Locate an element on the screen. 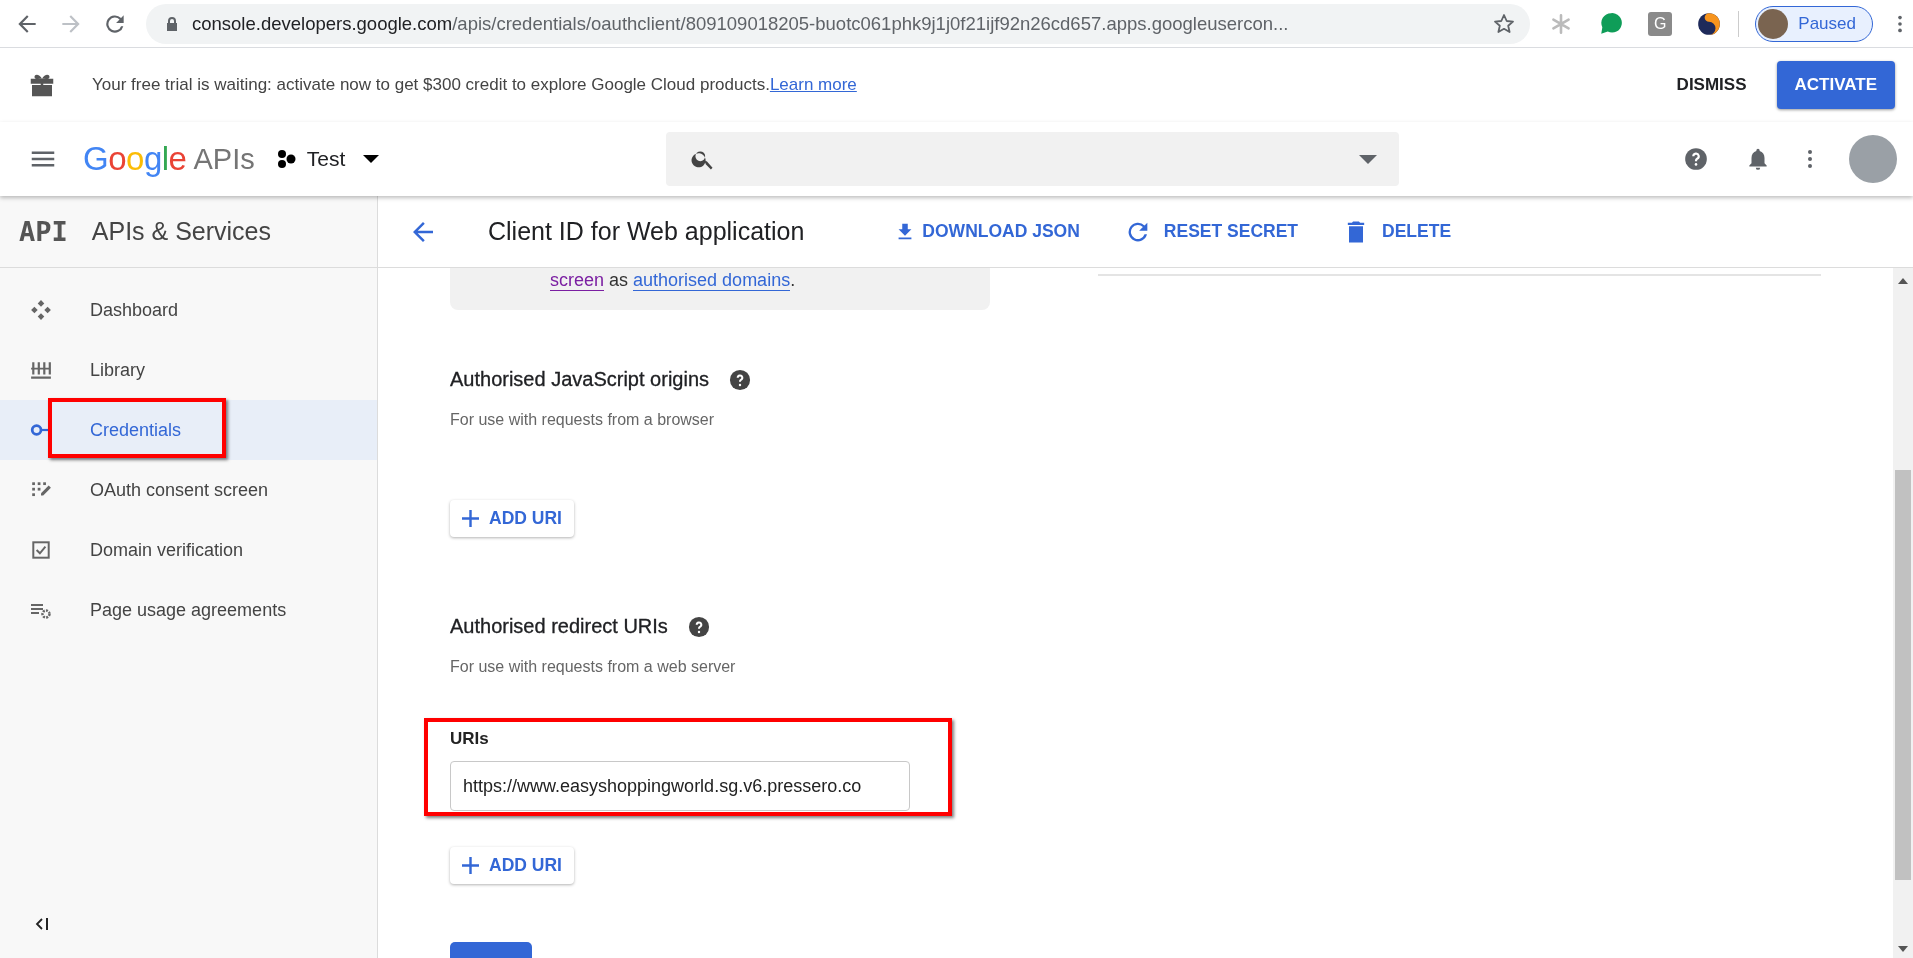  library-icon is located at coordinates (41, 370).